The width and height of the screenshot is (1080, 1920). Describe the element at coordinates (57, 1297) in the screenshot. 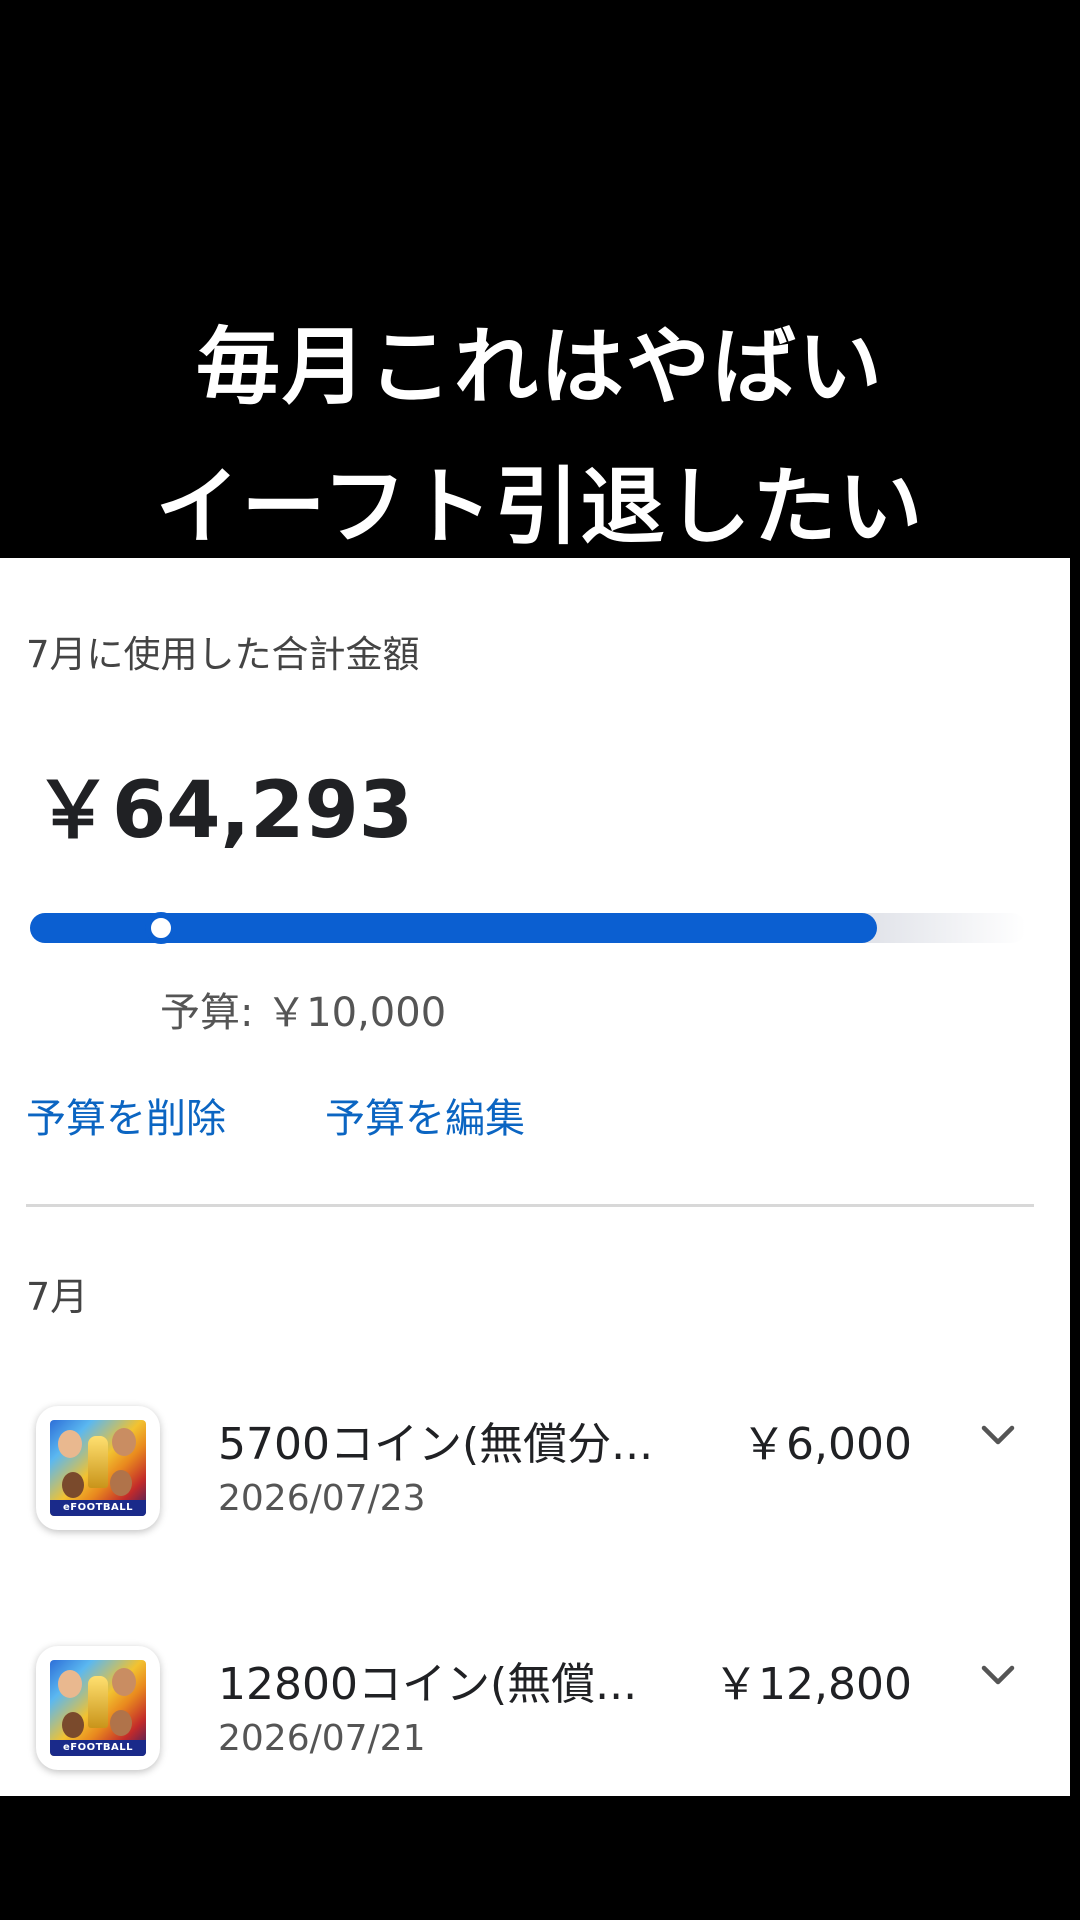

I see `month-header: 7月` at that location.